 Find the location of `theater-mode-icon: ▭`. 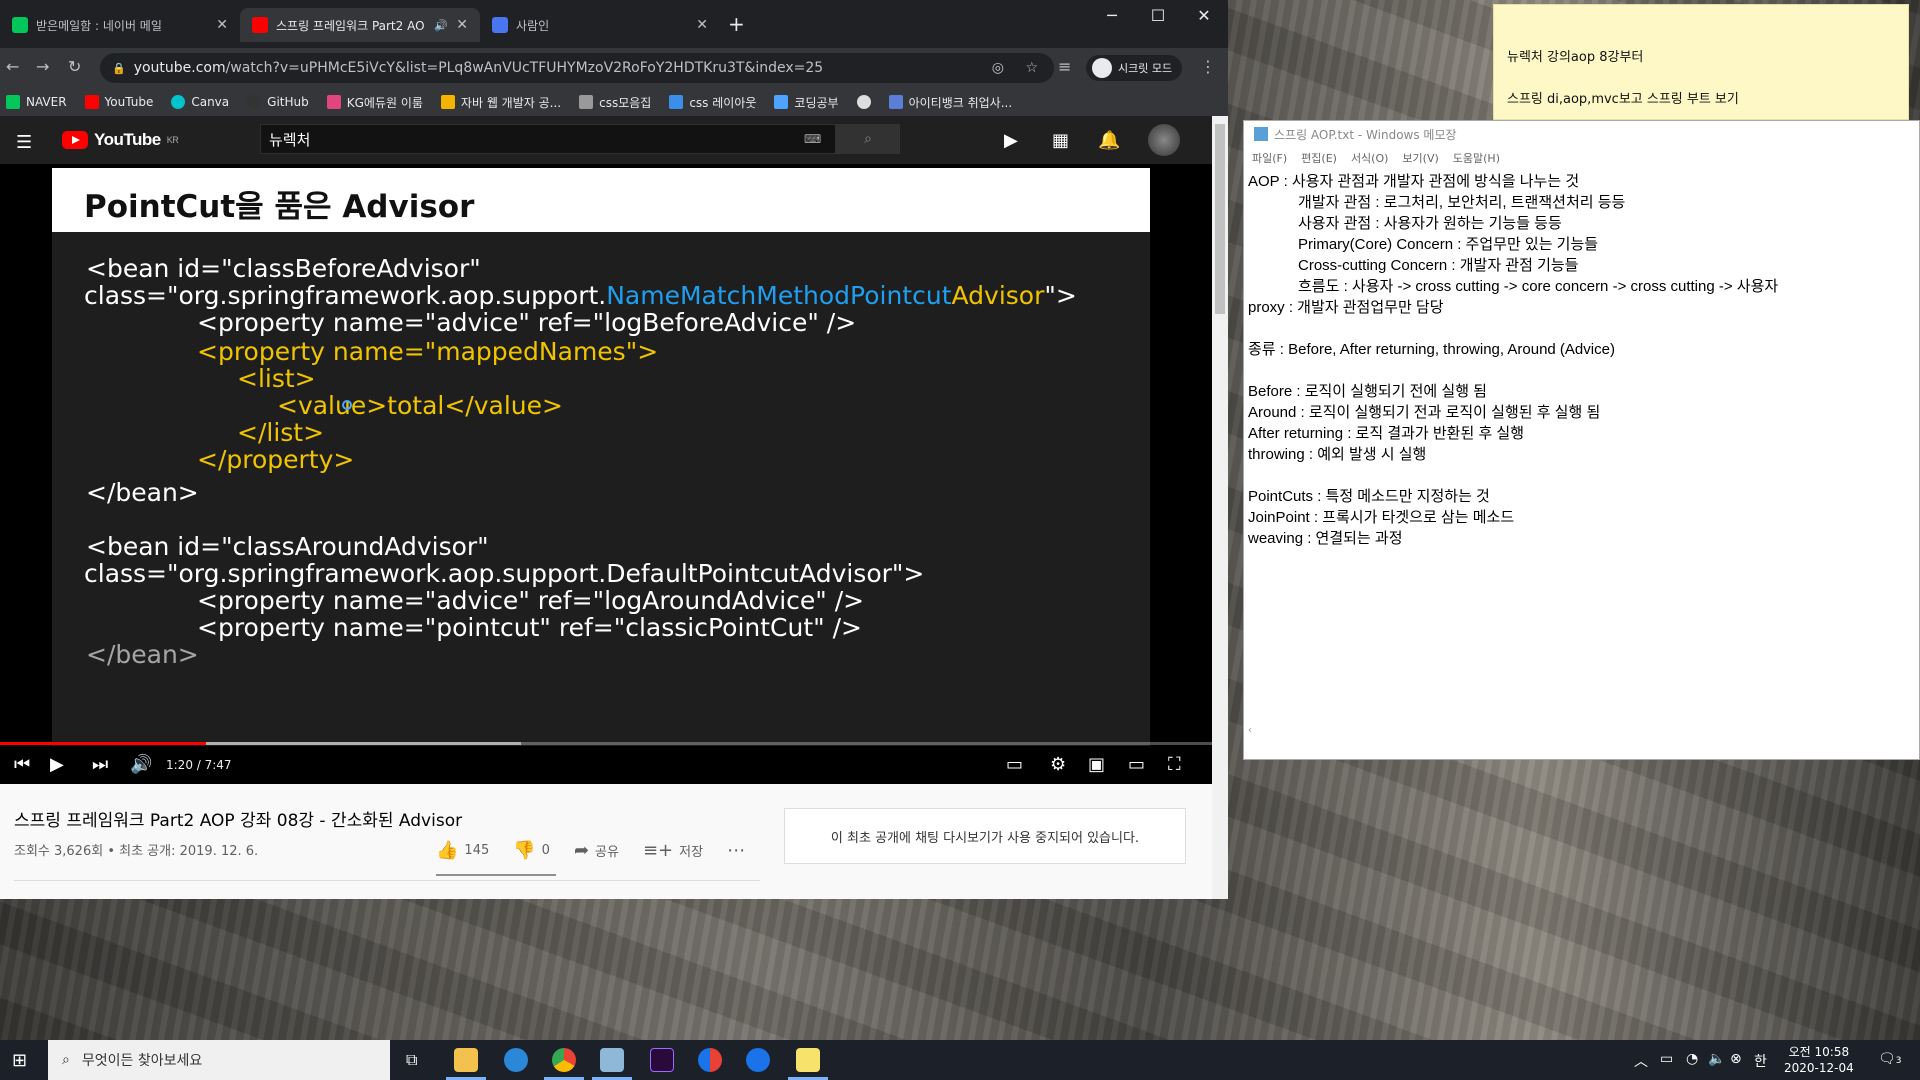

theater-mode-icon: ▭ is located at coordinates (1136, 764).